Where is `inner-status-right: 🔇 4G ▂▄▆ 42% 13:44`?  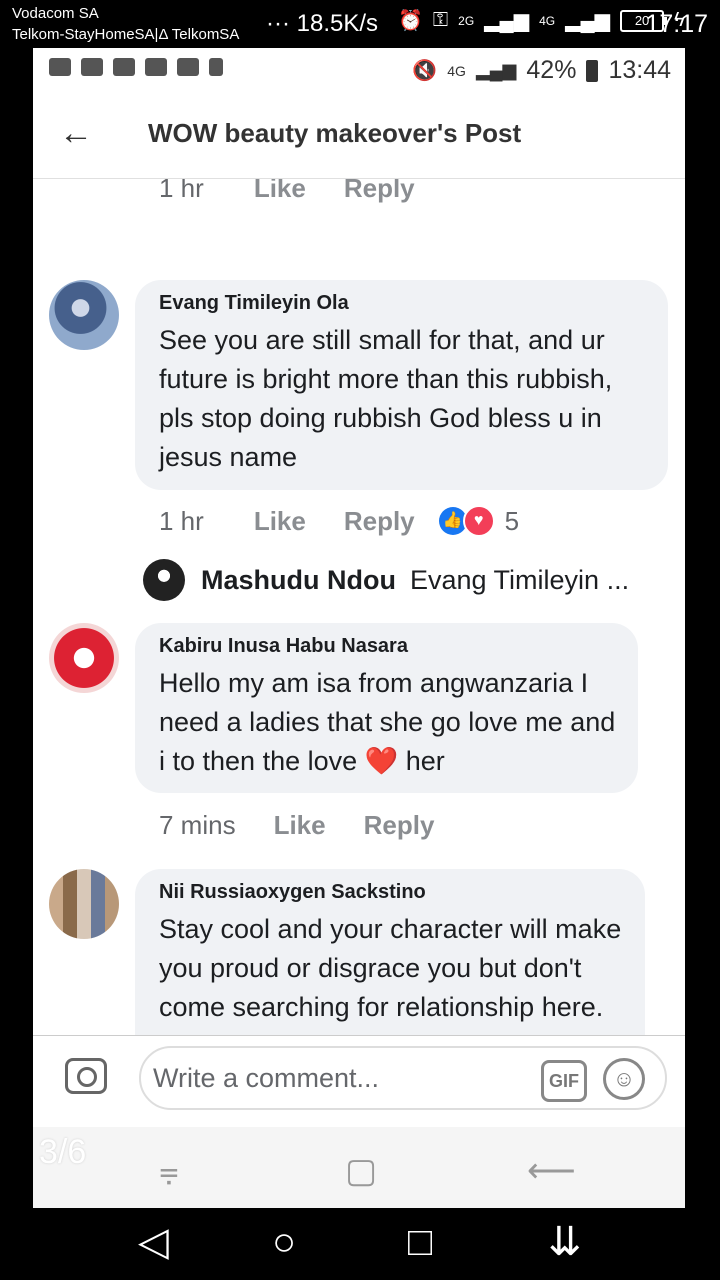
inner-status-right: 🔇 4G ▂▄▆ 42% 13:44 is located at coordinates (541, 70).